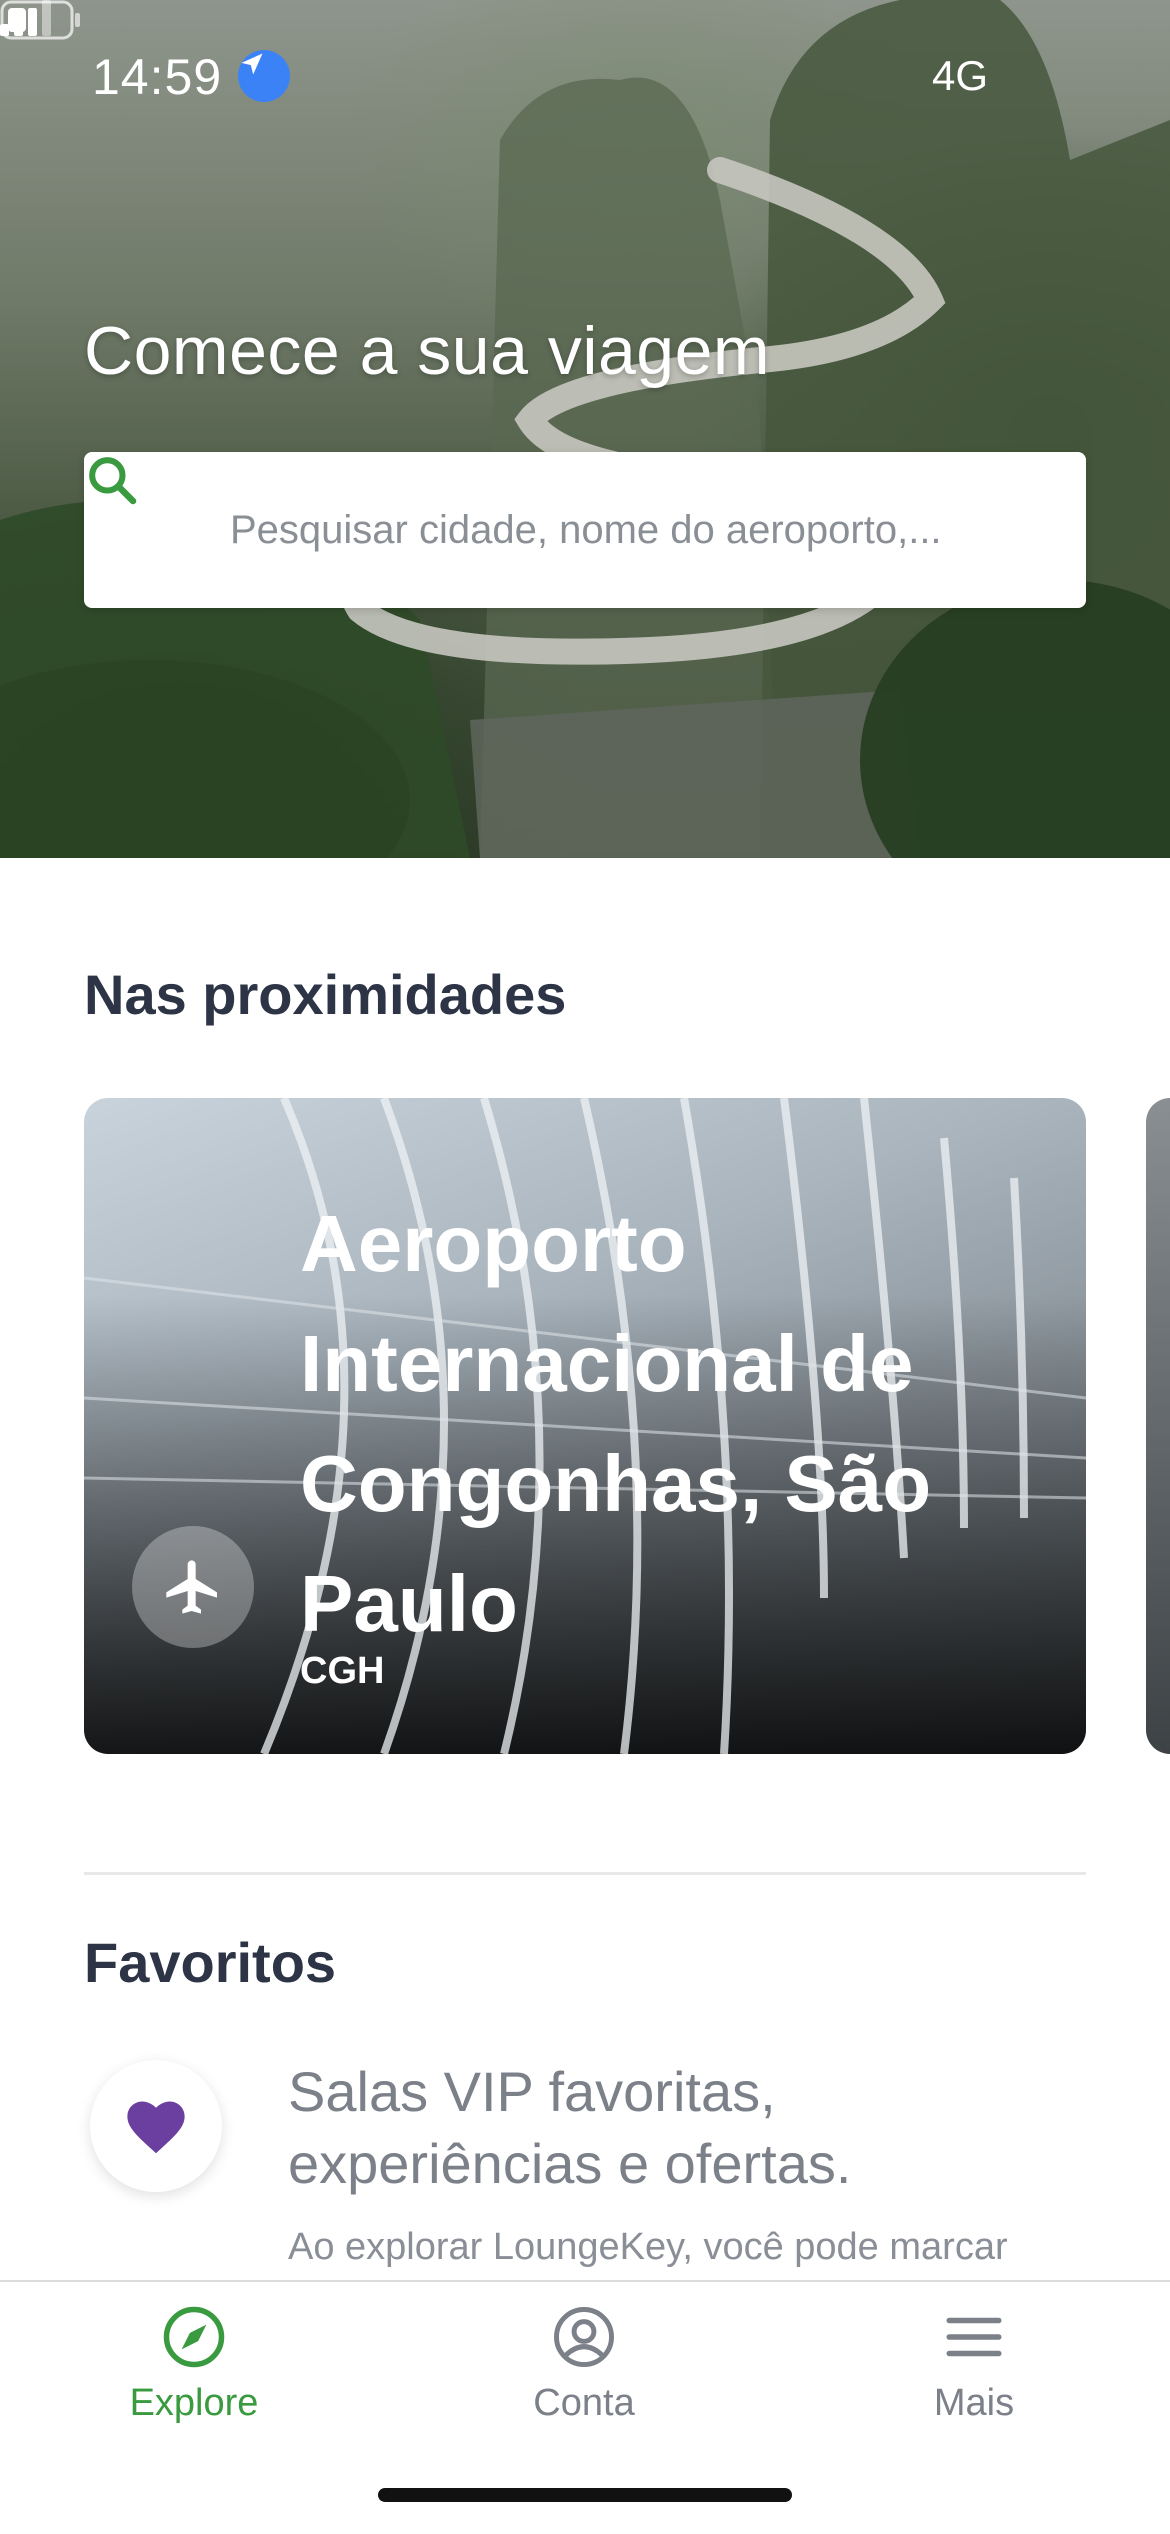 The width and height of the screenshot is (1170, 2534). Describe the element at coordinates (194, 2403) in the screenshot. I see `tab-explore-label: Explore` at that location.